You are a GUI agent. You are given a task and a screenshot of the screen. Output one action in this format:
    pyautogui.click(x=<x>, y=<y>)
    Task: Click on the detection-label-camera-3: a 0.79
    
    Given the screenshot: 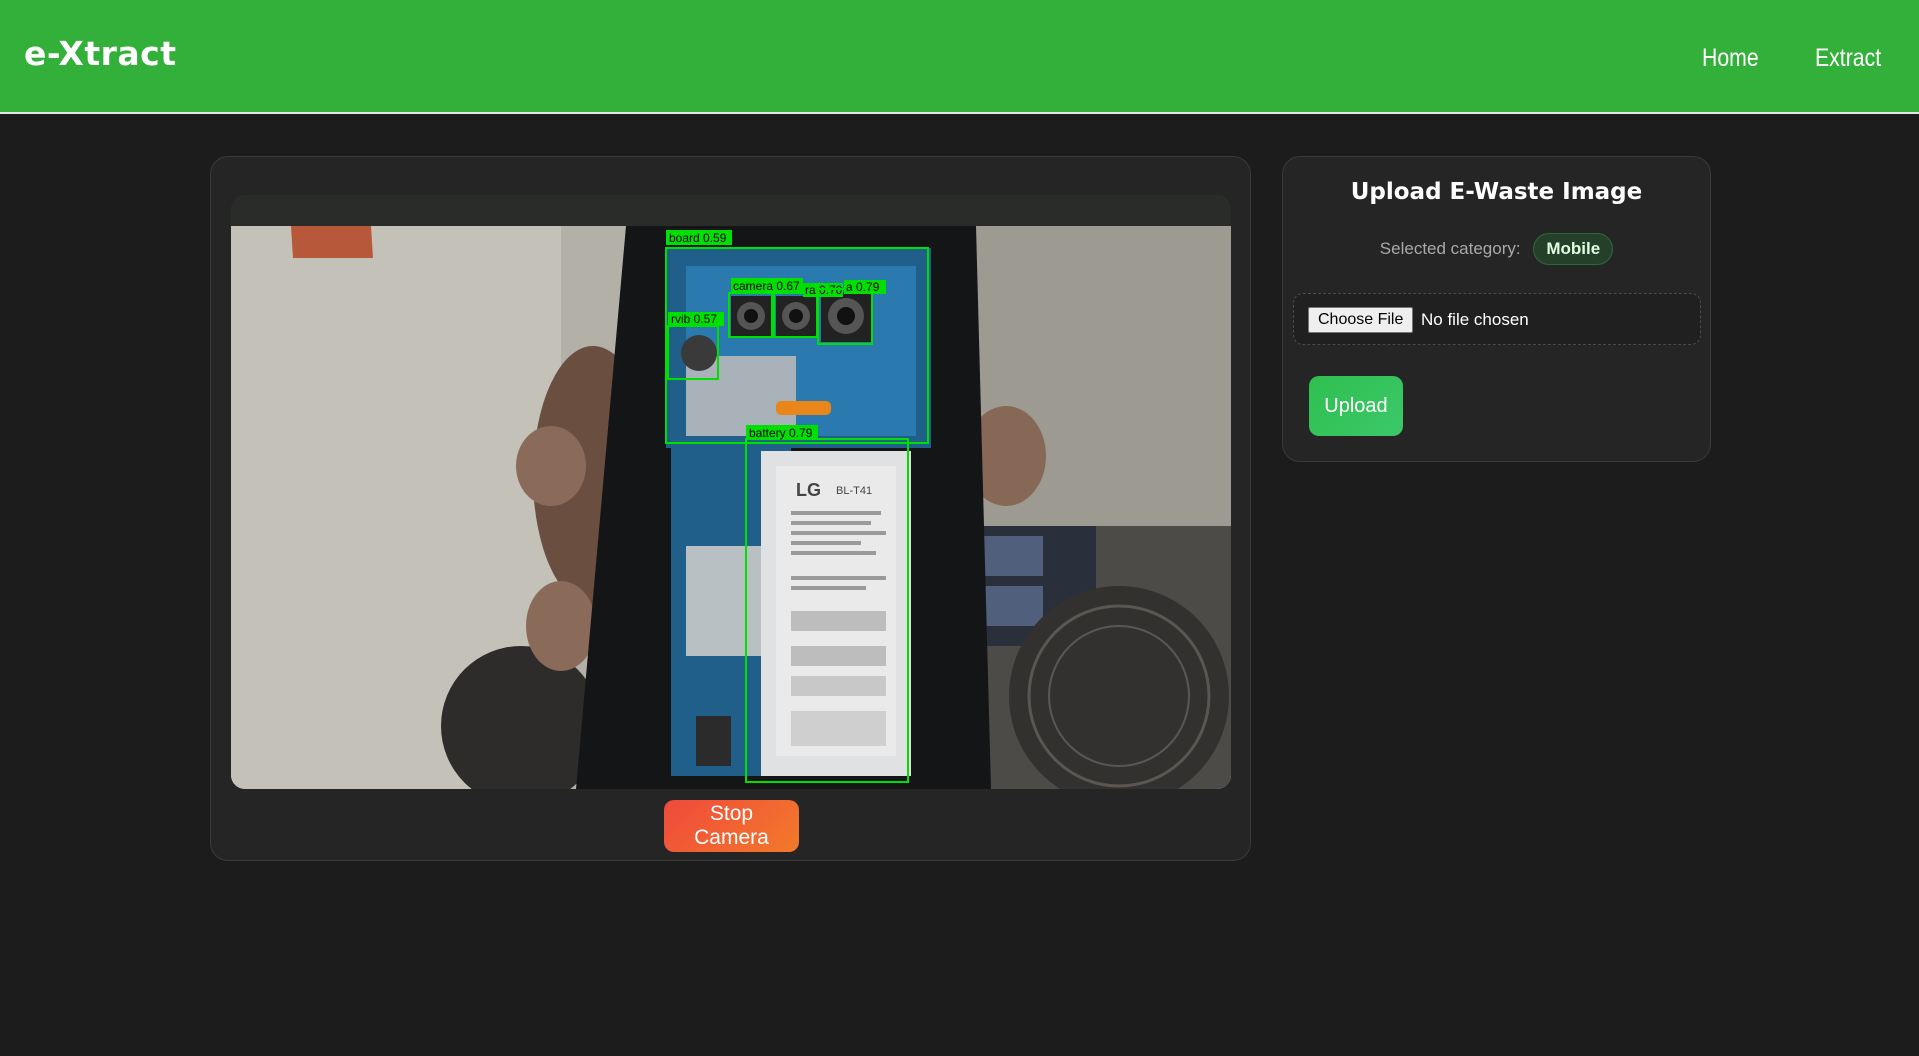 What is the action you would take?
    pyautogui.click(x=863, y=287)
    